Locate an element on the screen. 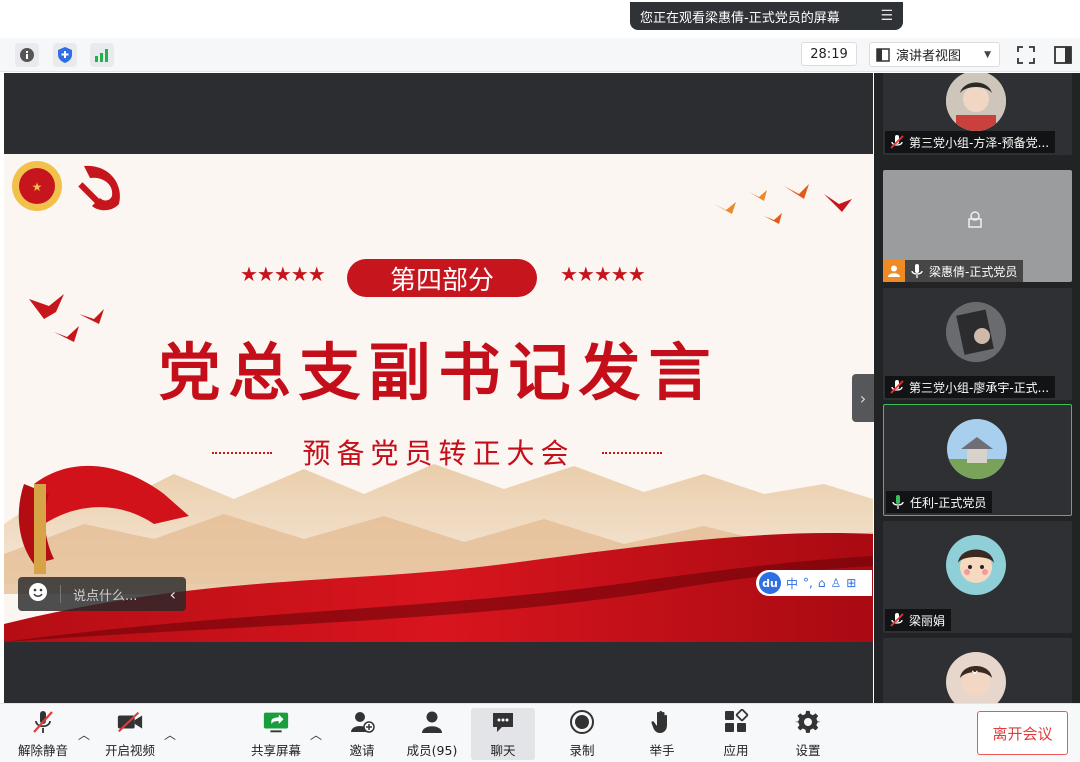 Image resolution: width=1080 pixels, height=762 pixels. signal-icon is located at coordinates (102, 55).